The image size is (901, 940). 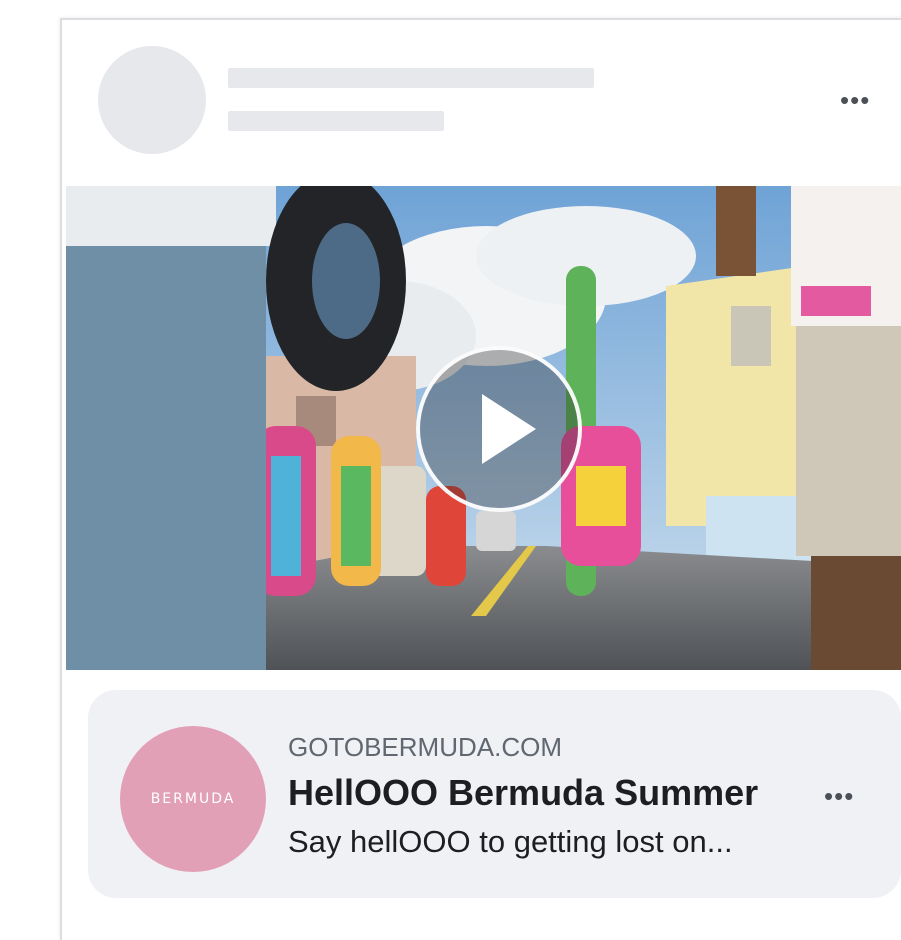 What do you see at coordinates (523, 793) in the screenshot?
I see `link-title: HellOOO Bermuda Summer` at bounding box center [523, 793].